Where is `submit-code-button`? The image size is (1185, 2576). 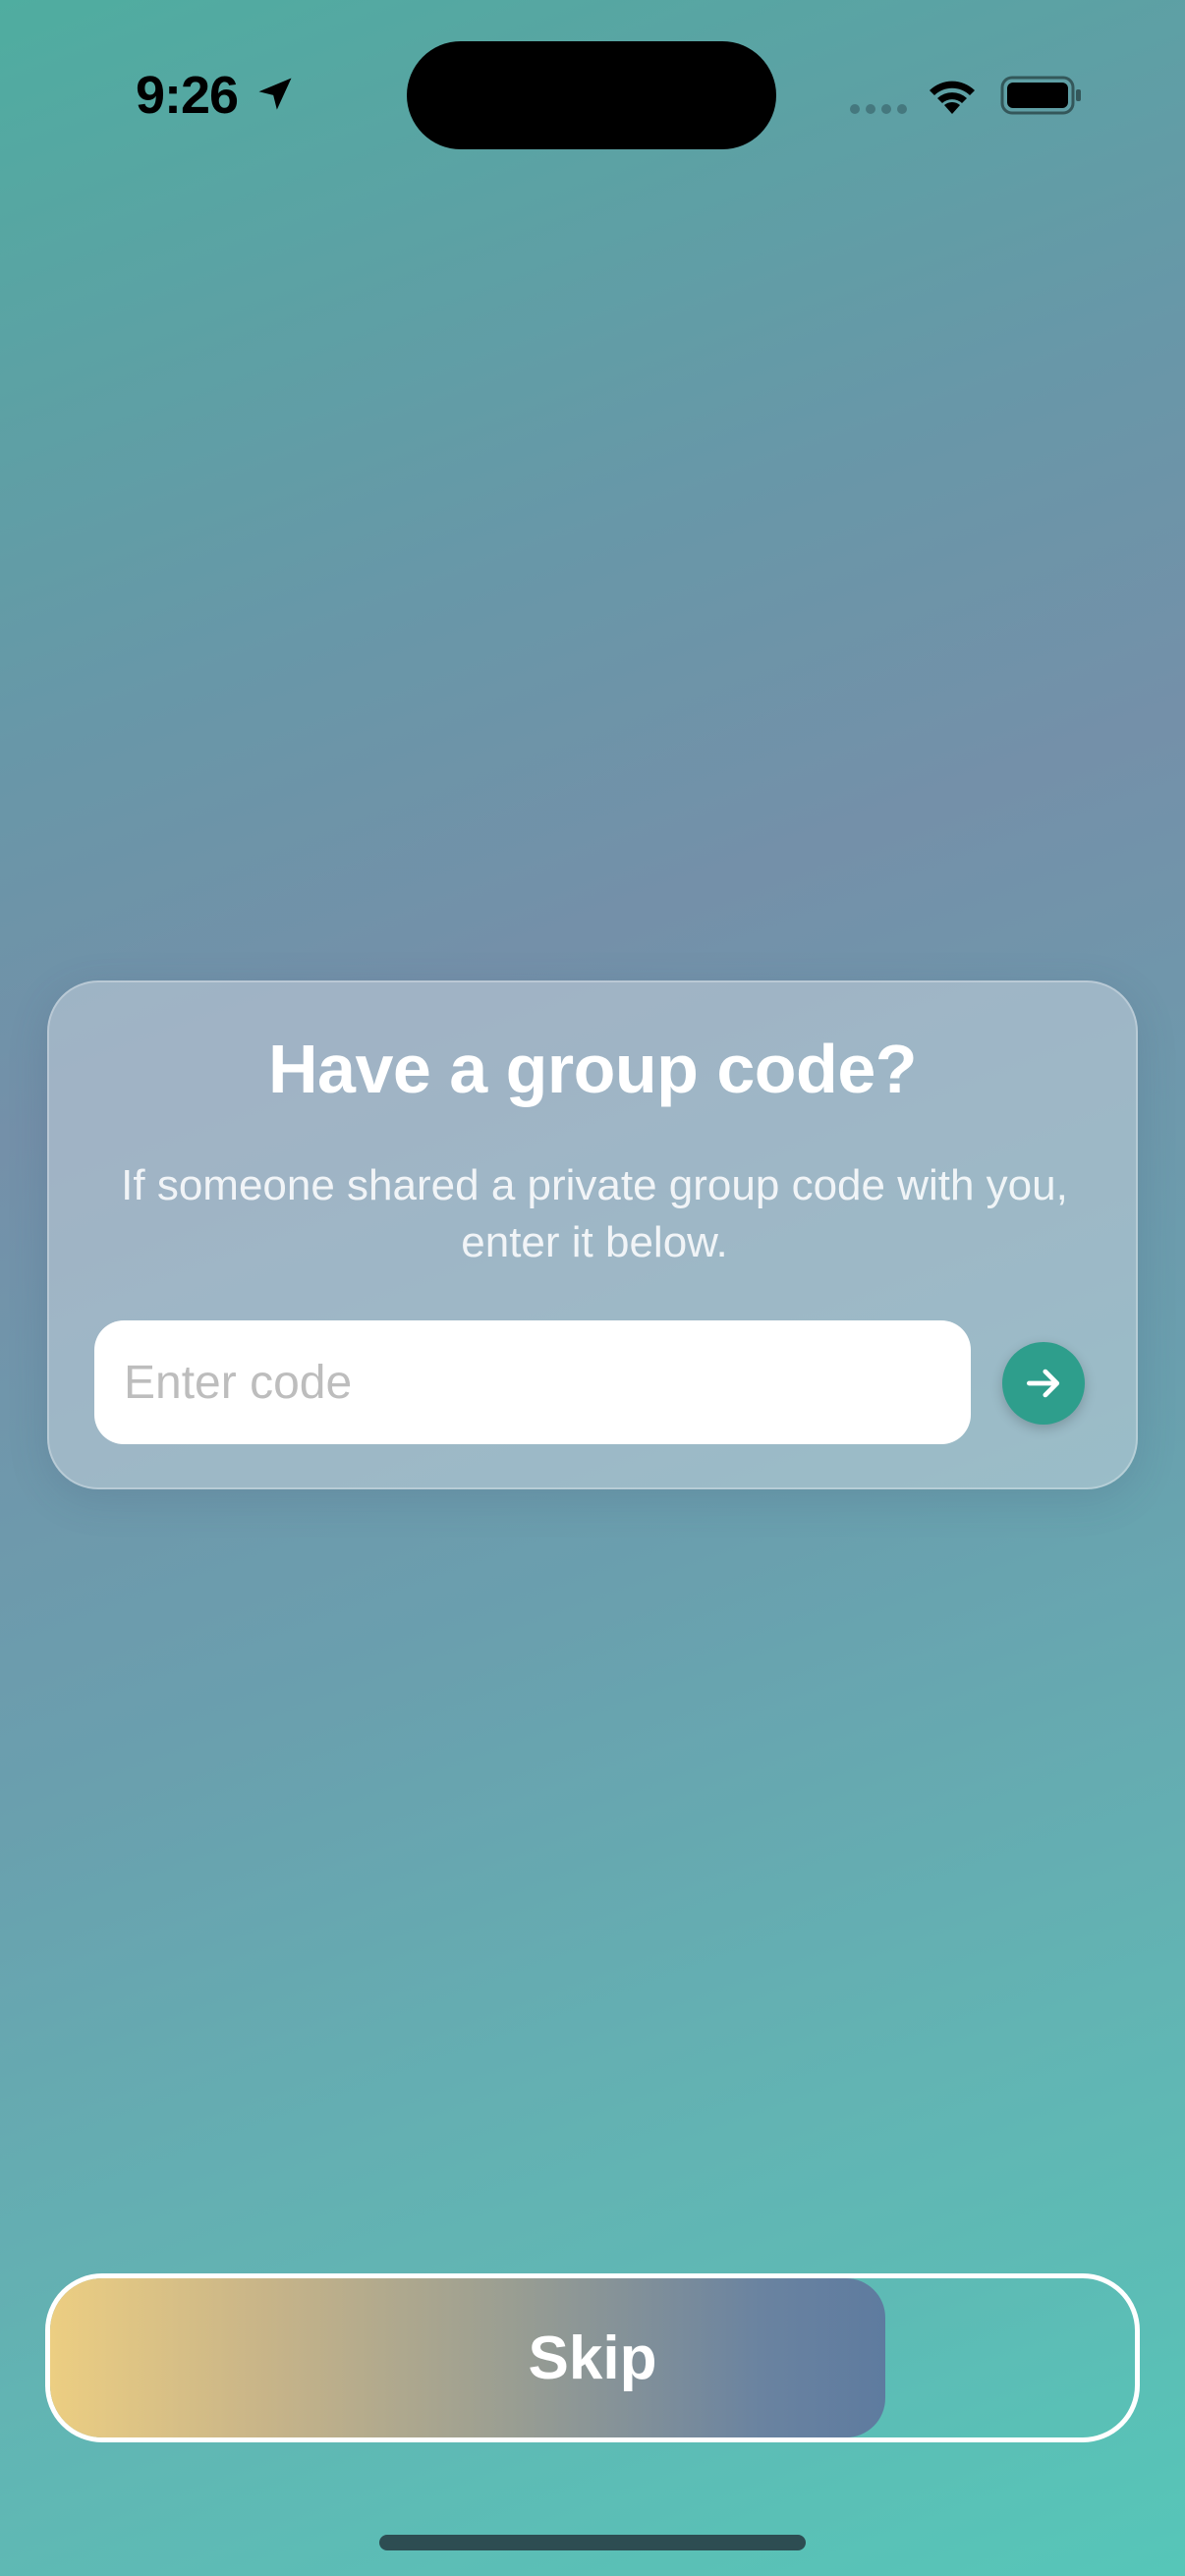
submit-code-button is located at coordinates (1044, 1383).